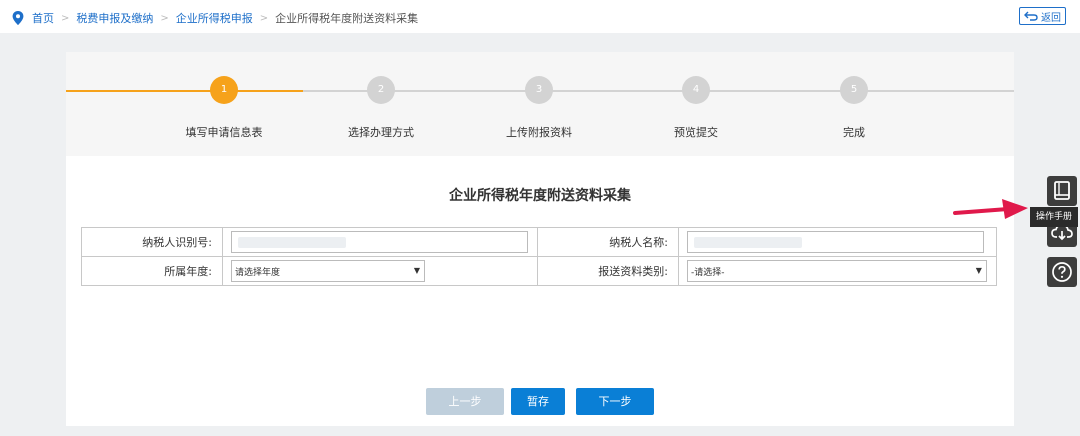 The image size is (1080, 436). What do you see at coordinates (1051, 18) in the screenshot?
I see `back-button-label: 返回` at bounding box center [1051, 18].